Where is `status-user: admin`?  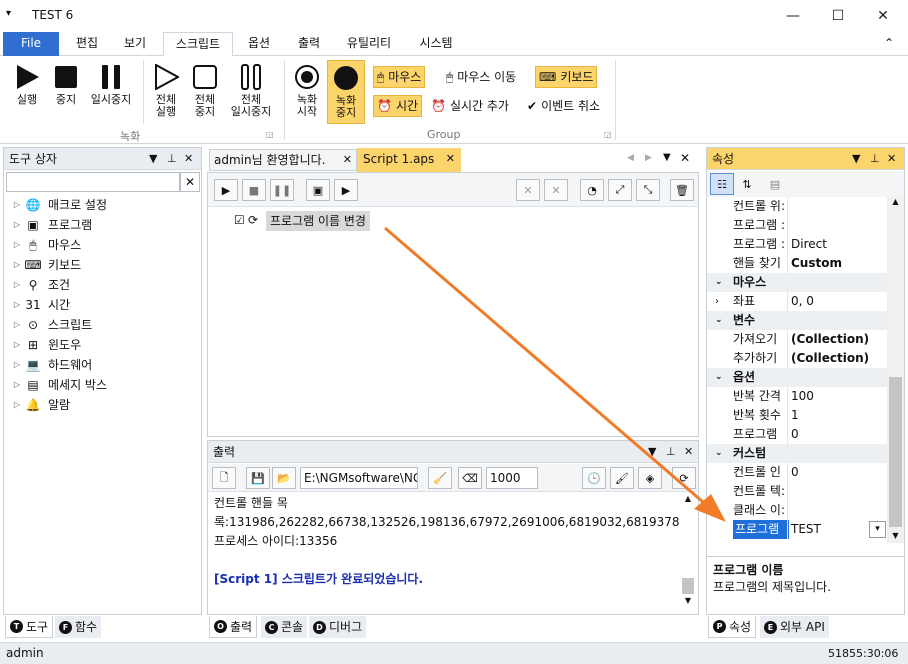 status-user: admin is located at coordinates (25, 653).